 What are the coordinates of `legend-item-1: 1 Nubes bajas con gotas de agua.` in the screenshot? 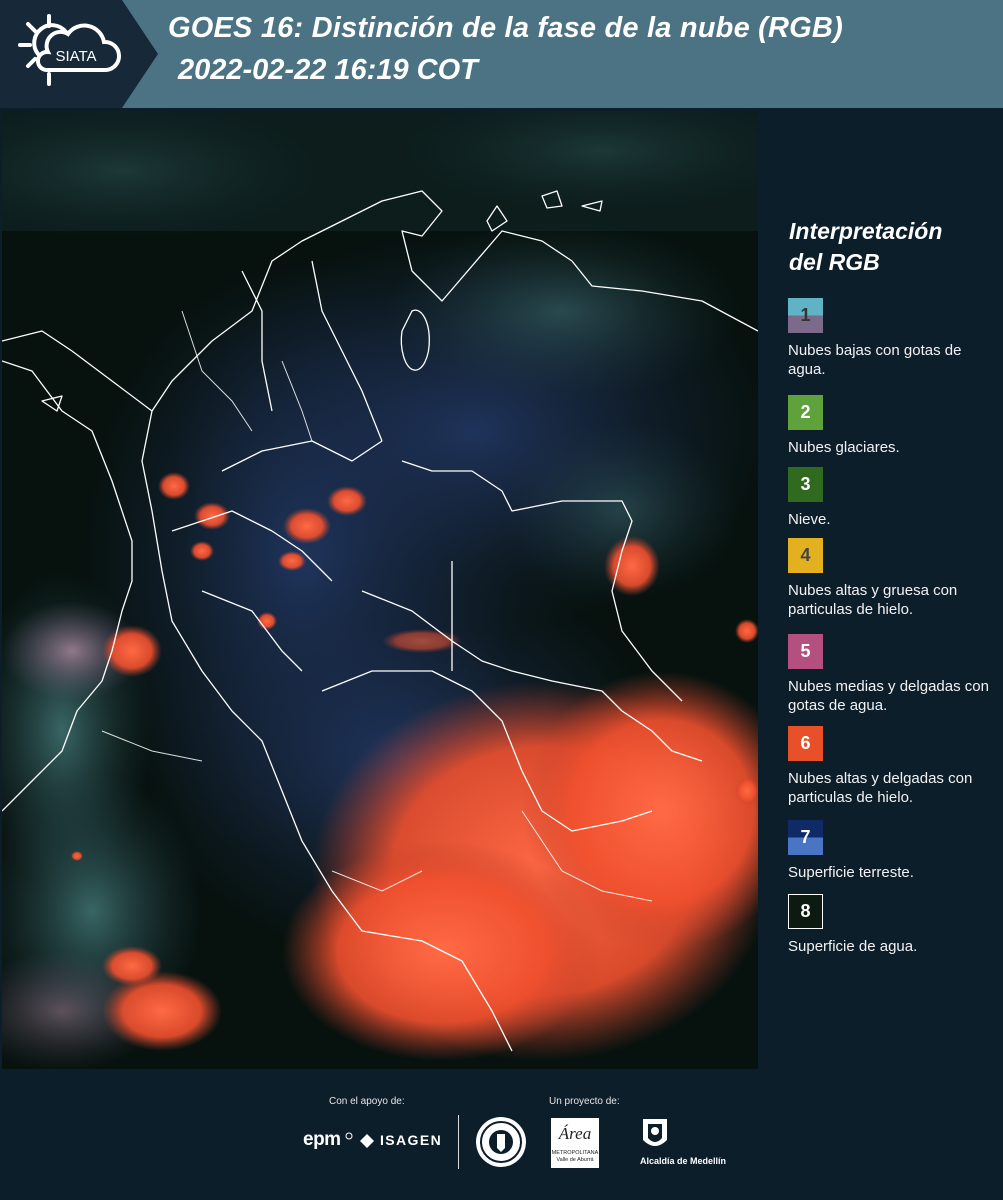 It's located at (895, 338).